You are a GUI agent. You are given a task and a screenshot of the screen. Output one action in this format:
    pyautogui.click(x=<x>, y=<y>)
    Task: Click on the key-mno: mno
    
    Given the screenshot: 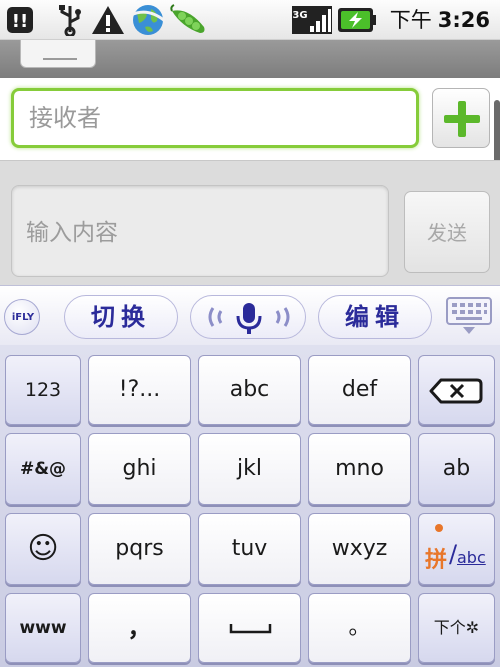 What is the action you would take?
    pyautogui.click(x=359, y=469)
    